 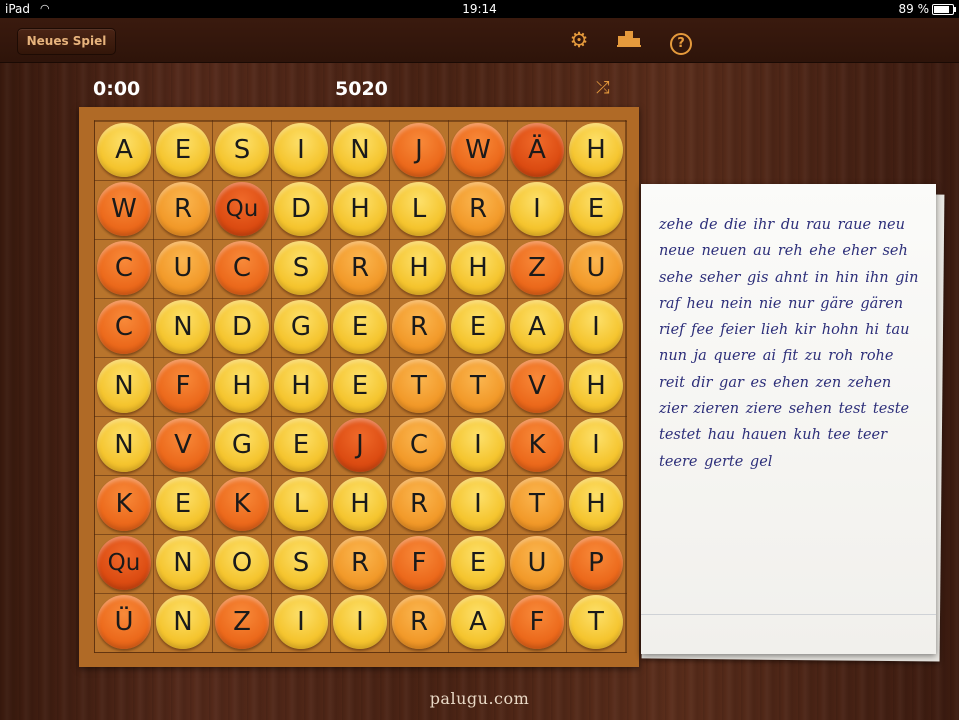 I want to click on battery-icon, so click(x=944, y=9).